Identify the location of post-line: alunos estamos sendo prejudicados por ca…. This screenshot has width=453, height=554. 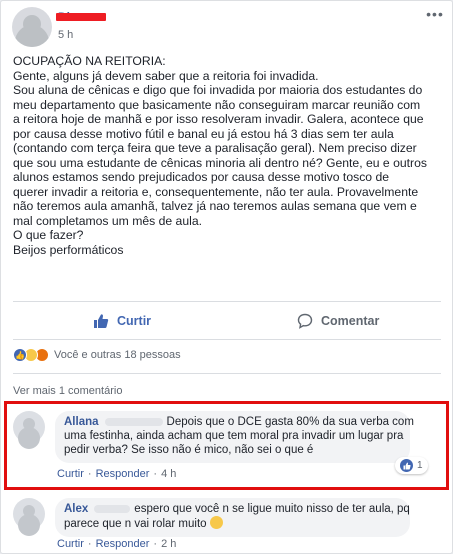
(201, 177).